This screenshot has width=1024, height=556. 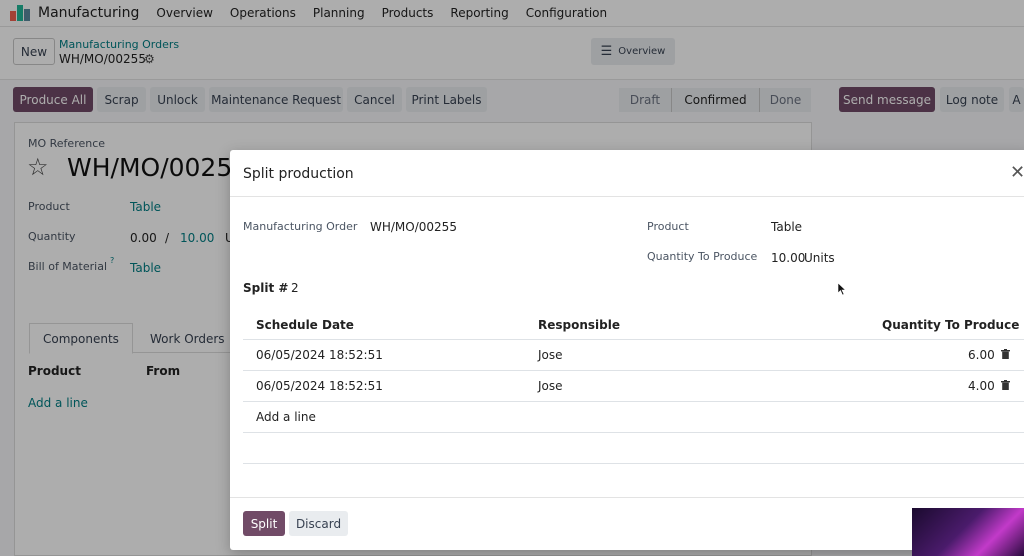 I want to click on modal-qty-value: 10.00, so click(x=788, y=258).